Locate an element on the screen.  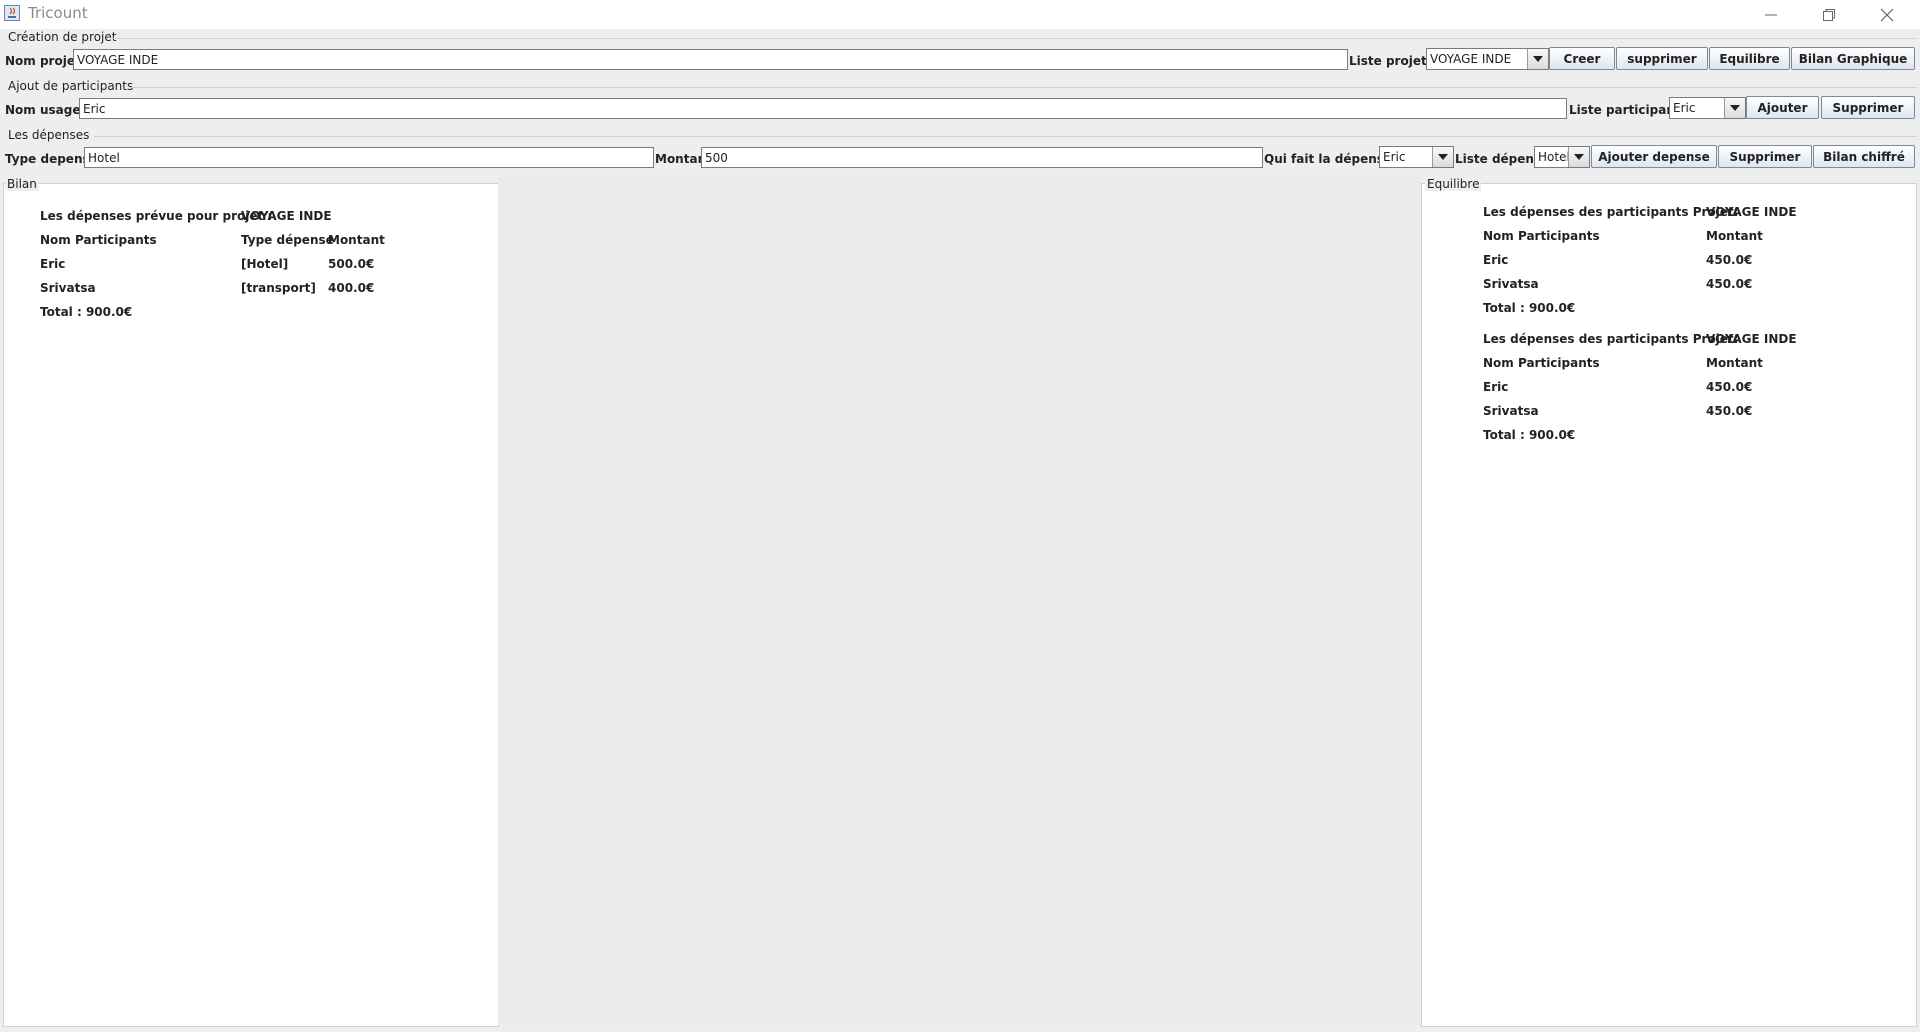
bilan-row-type: [transport] is located at coordinates (278, 288).